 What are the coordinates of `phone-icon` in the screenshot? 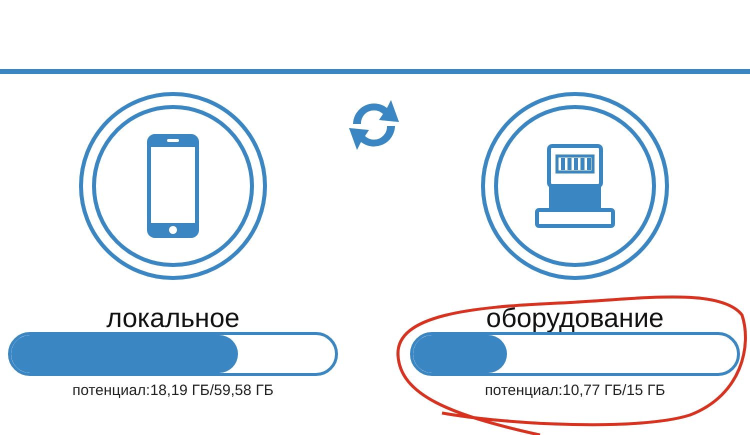 It's located at (173, 186).